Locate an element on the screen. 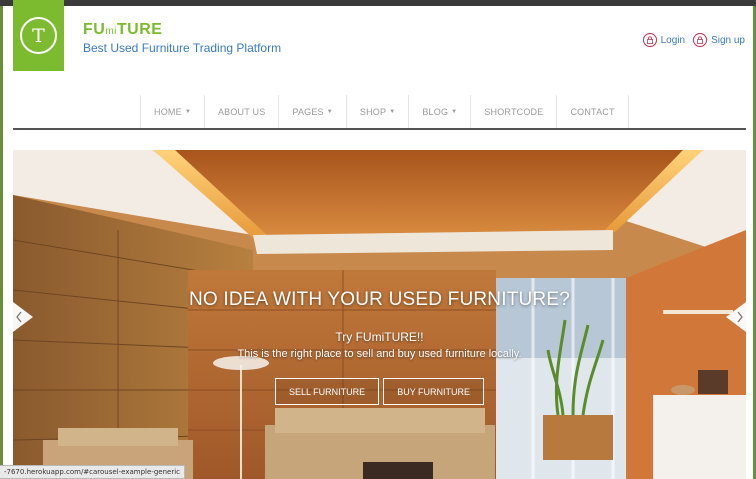 This screenshot has width=756, height=479. nav-item-label: BLOG is located at coordinates (435, 111).